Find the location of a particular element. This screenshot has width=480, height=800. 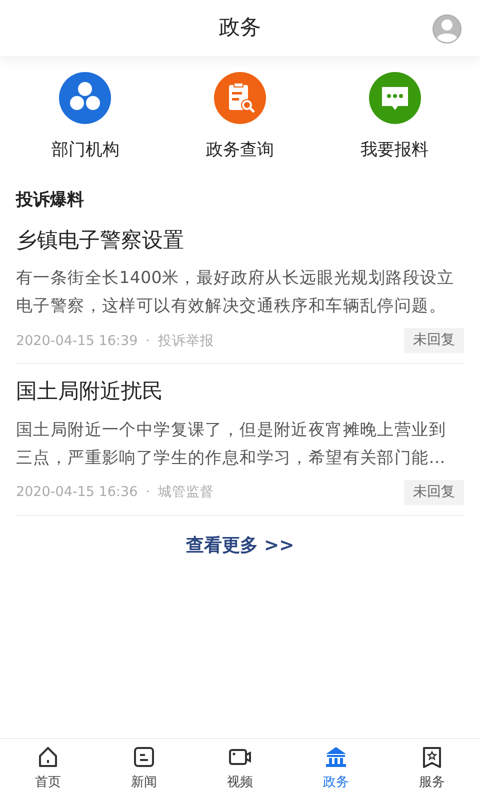

tab-item: 政务 is located at coordinates (336, 766).